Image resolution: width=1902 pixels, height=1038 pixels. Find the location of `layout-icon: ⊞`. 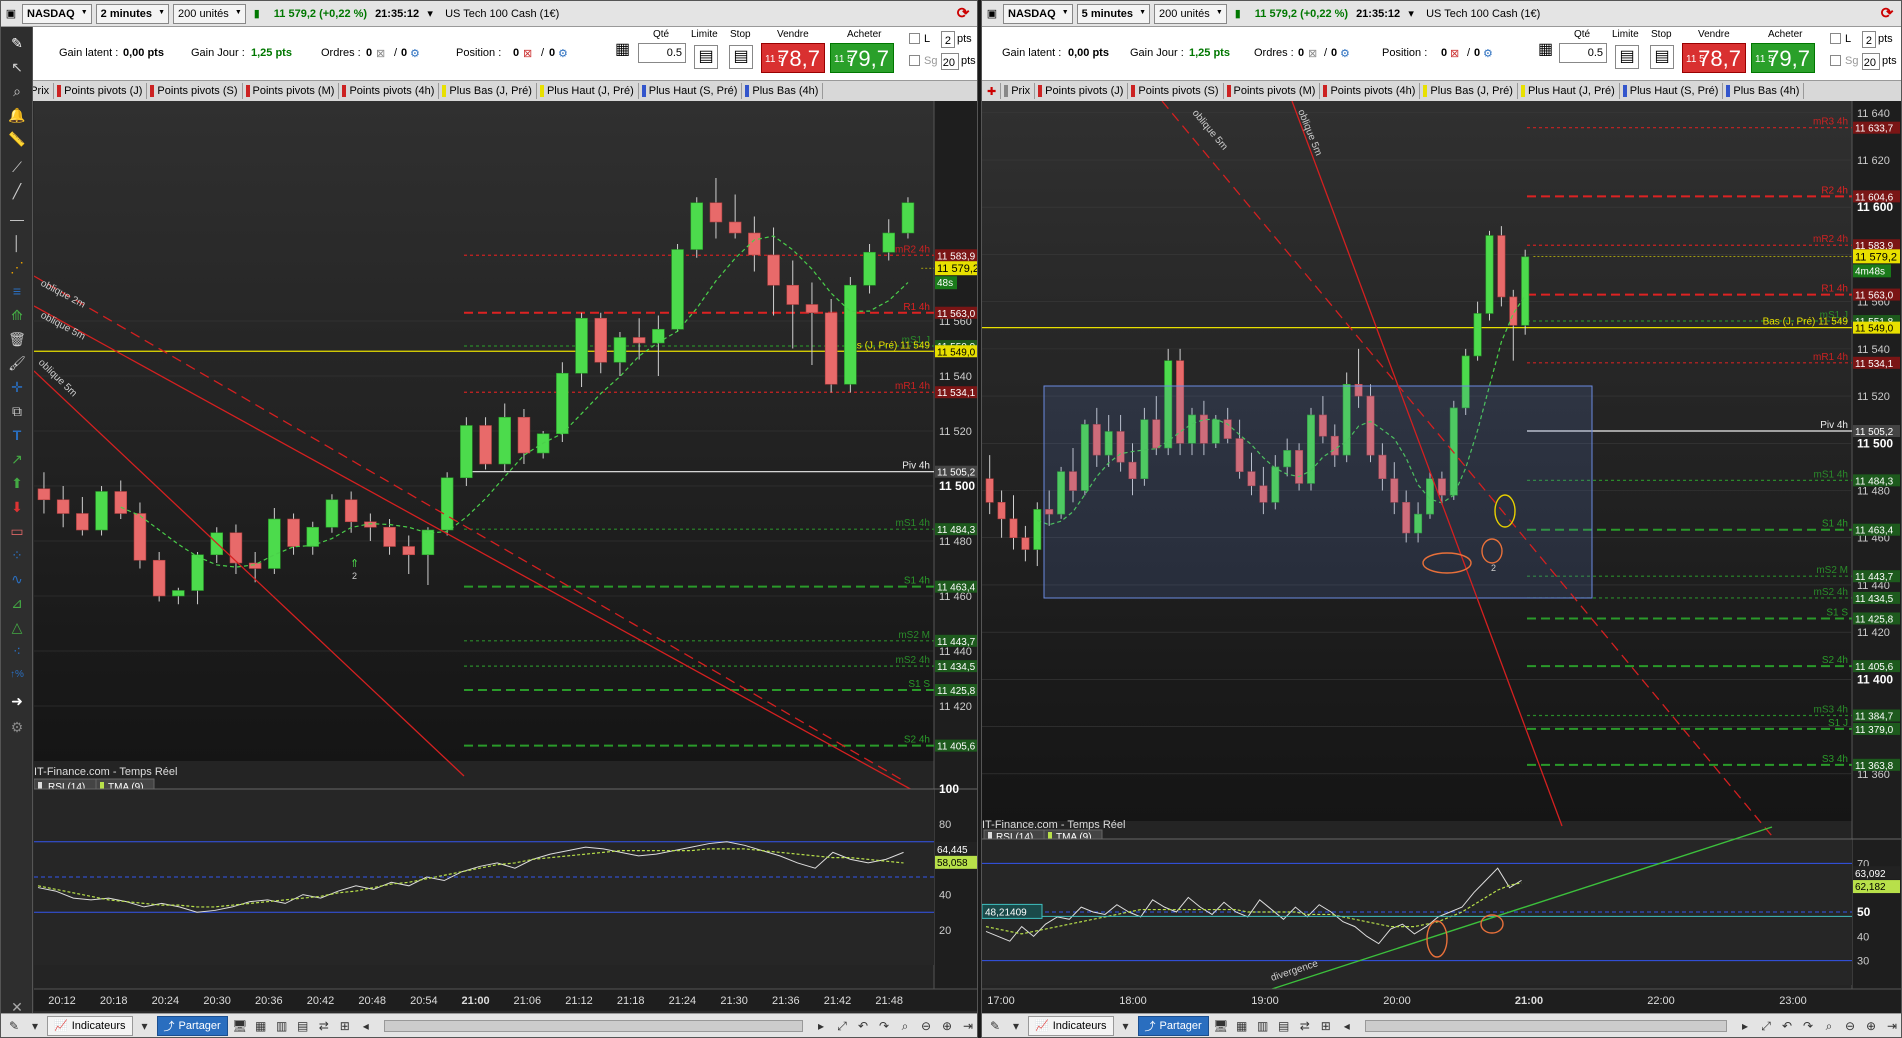

layout-icon: ⊞ is located at coordinates (345, 1026).